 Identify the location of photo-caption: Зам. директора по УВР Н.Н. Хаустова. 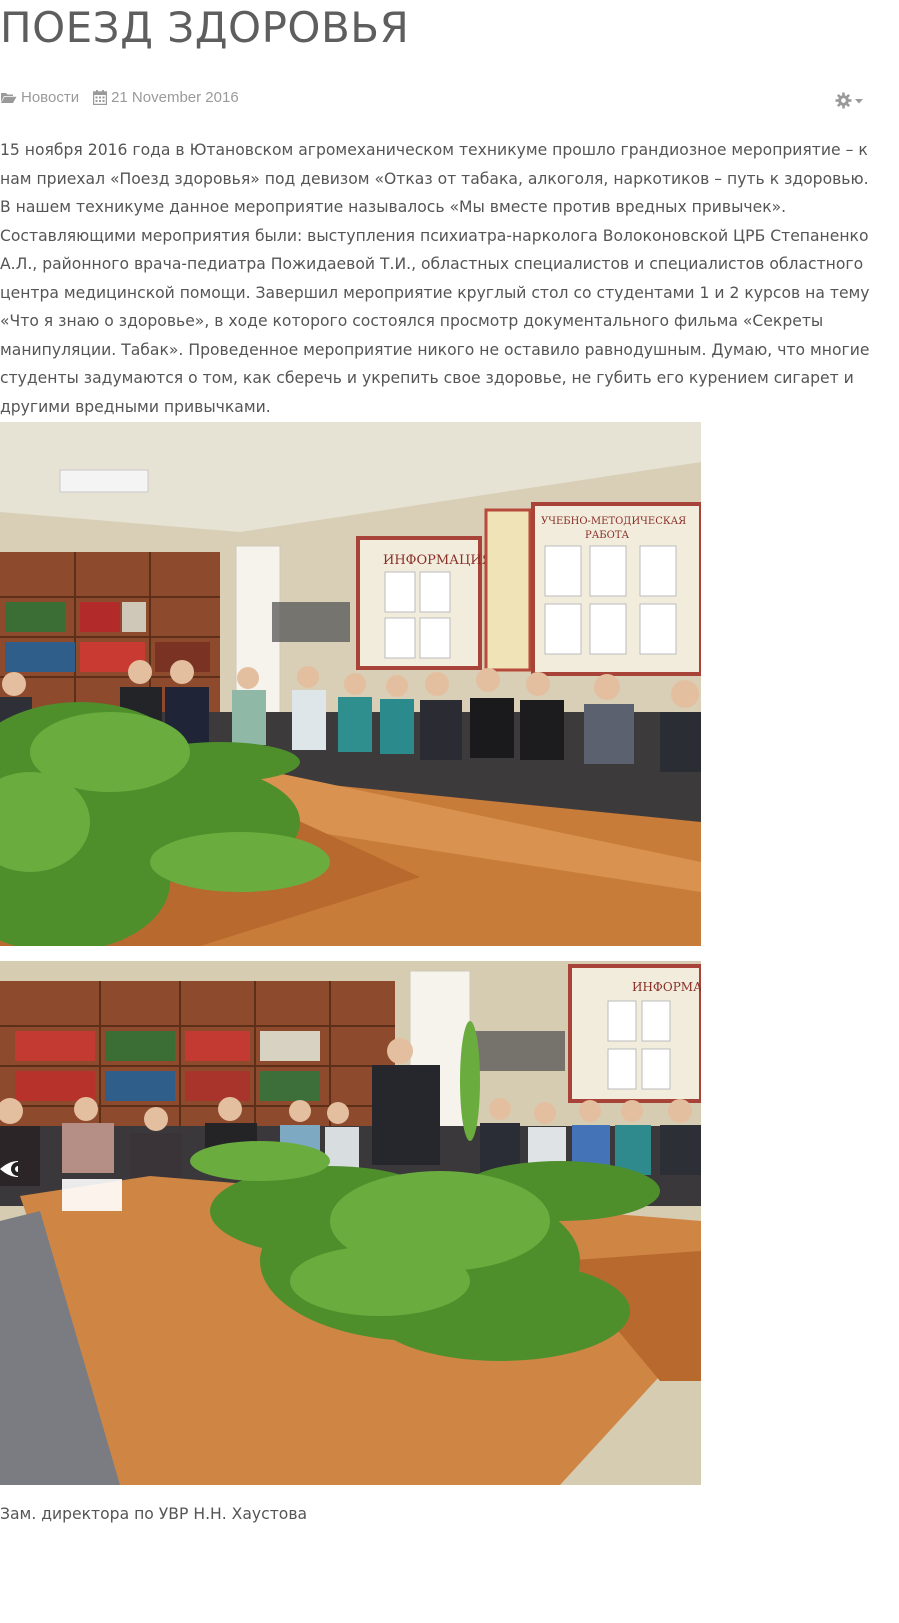
(154, 1514).